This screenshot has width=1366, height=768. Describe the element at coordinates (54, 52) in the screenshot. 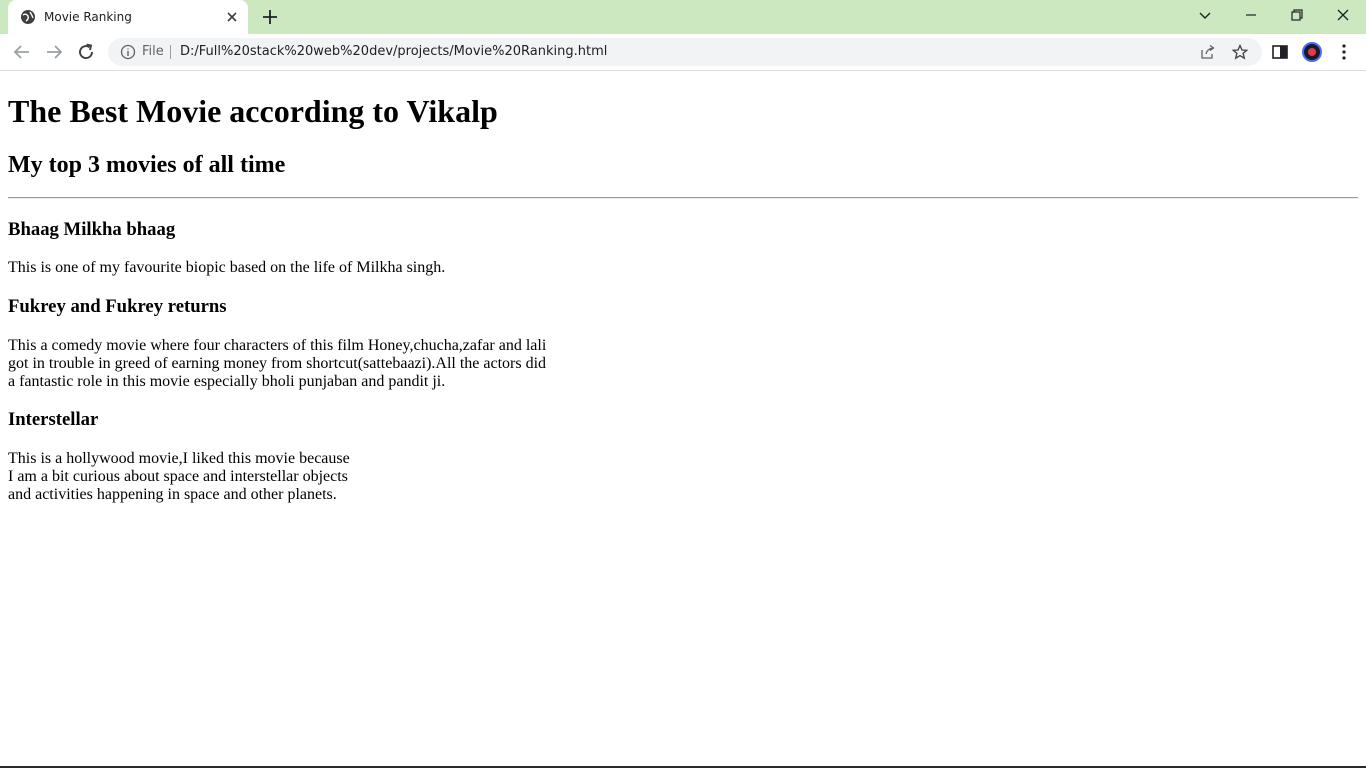

I see `forward-icon` at that location.